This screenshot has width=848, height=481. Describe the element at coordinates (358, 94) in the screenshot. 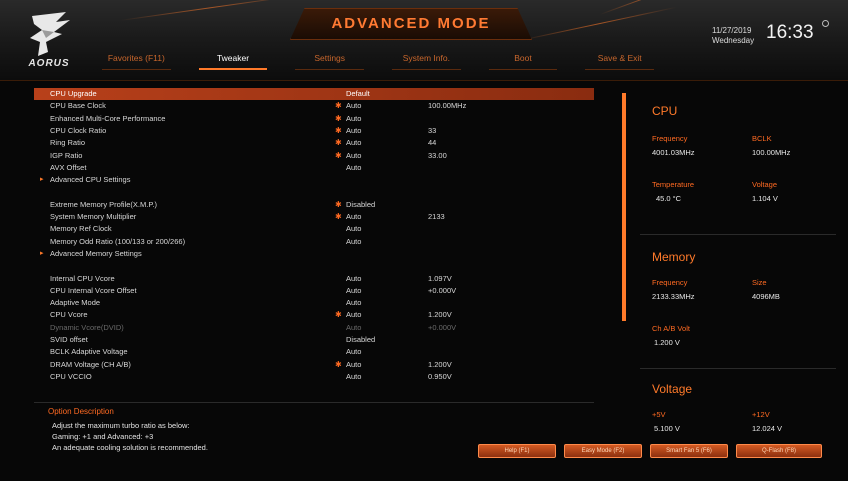

I see `setting-value: Default` at that location.